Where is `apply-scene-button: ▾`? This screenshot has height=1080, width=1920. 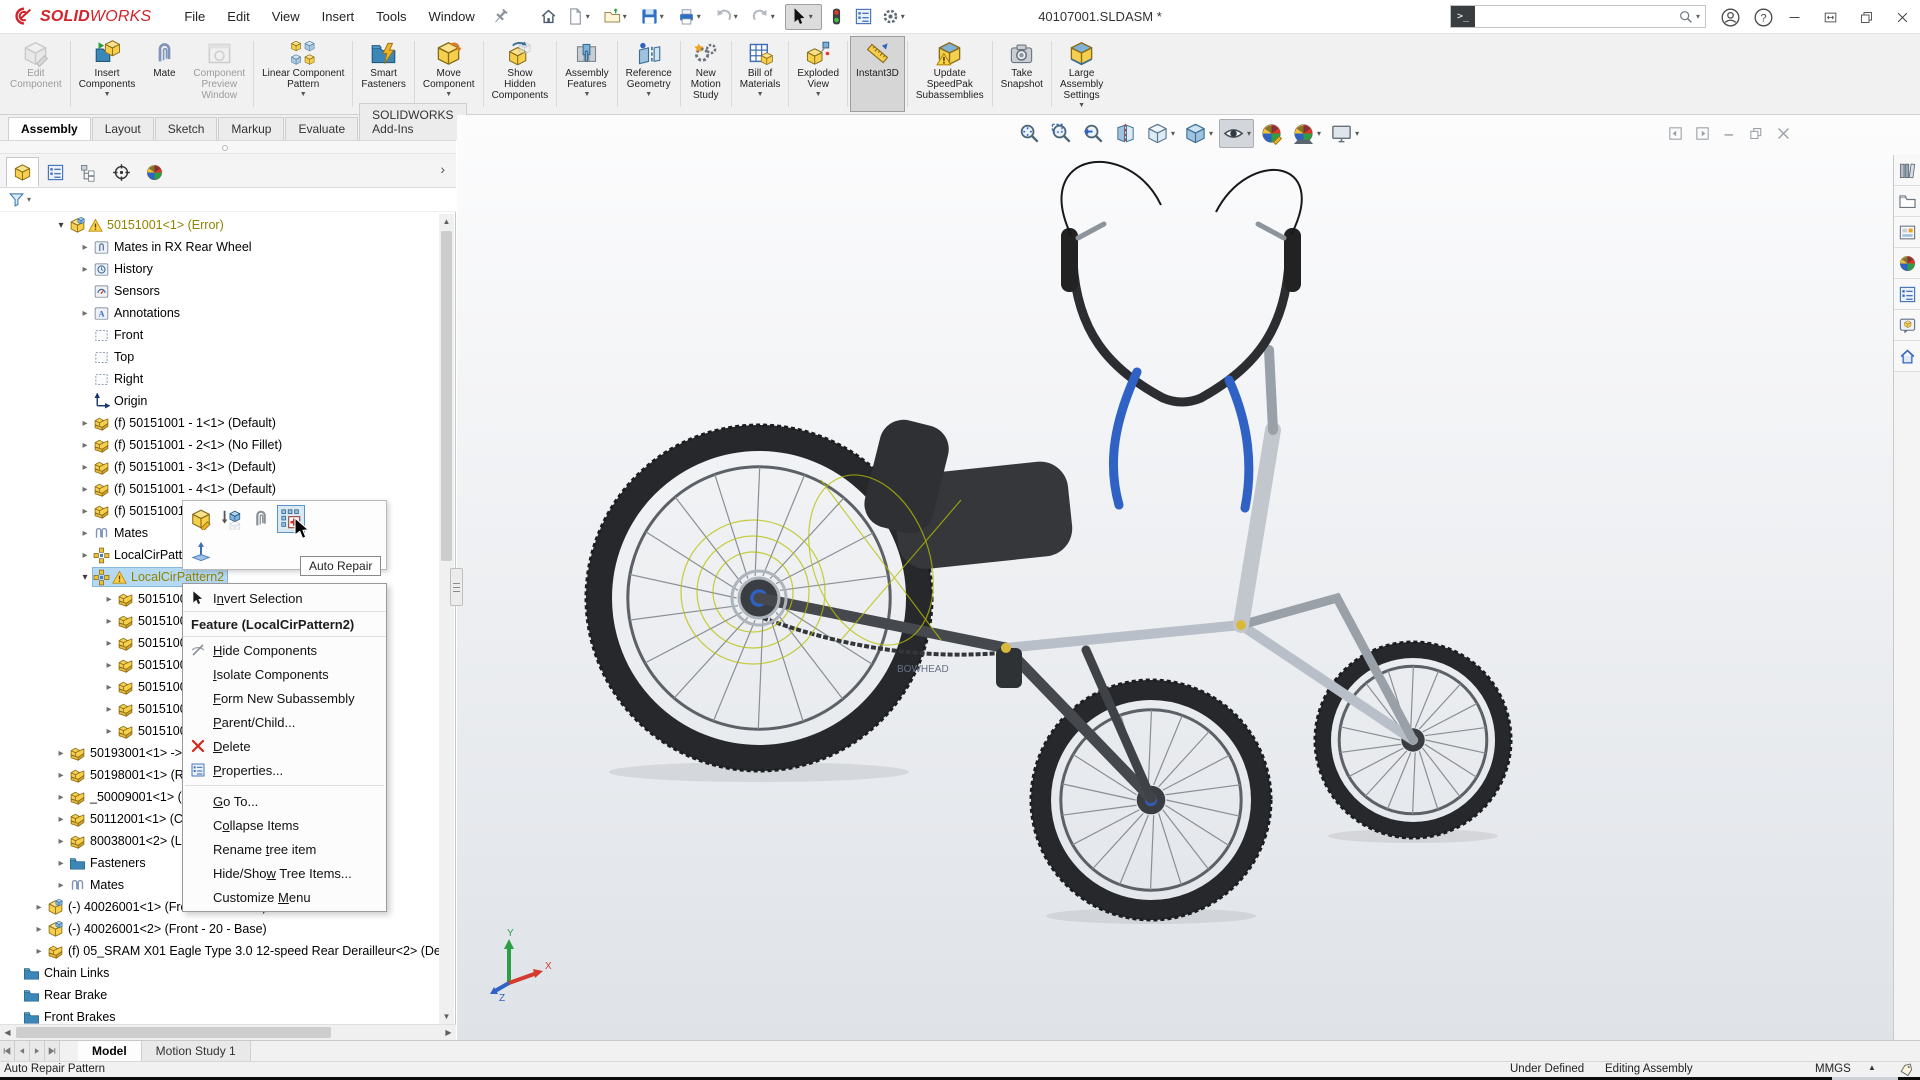 apply-scene-button: ▾ is located at coordinates (1306, 133).